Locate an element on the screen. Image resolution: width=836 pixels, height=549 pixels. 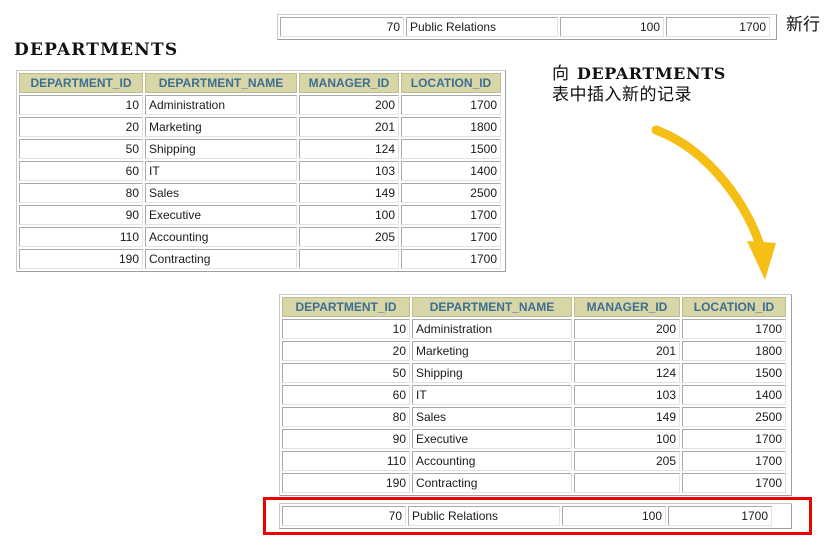
table-row: 10 Administration 200 1700 is located at coordinates (261, 105).